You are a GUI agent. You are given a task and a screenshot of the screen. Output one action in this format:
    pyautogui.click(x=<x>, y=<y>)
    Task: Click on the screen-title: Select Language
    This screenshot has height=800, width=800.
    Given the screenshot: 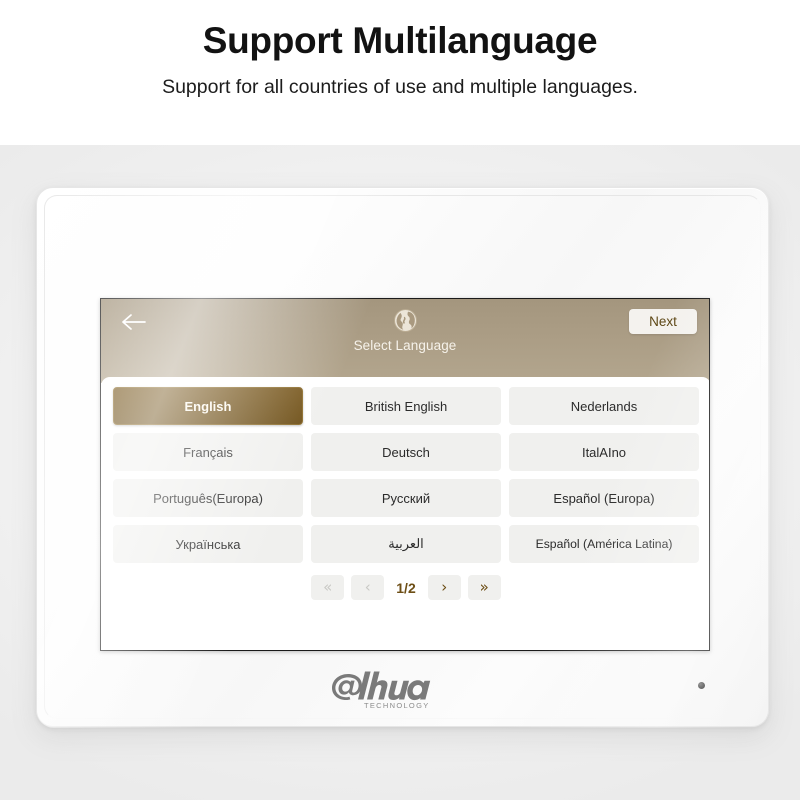 What is the action you would take?
    pyautogui.click(x=405, y=345)
    